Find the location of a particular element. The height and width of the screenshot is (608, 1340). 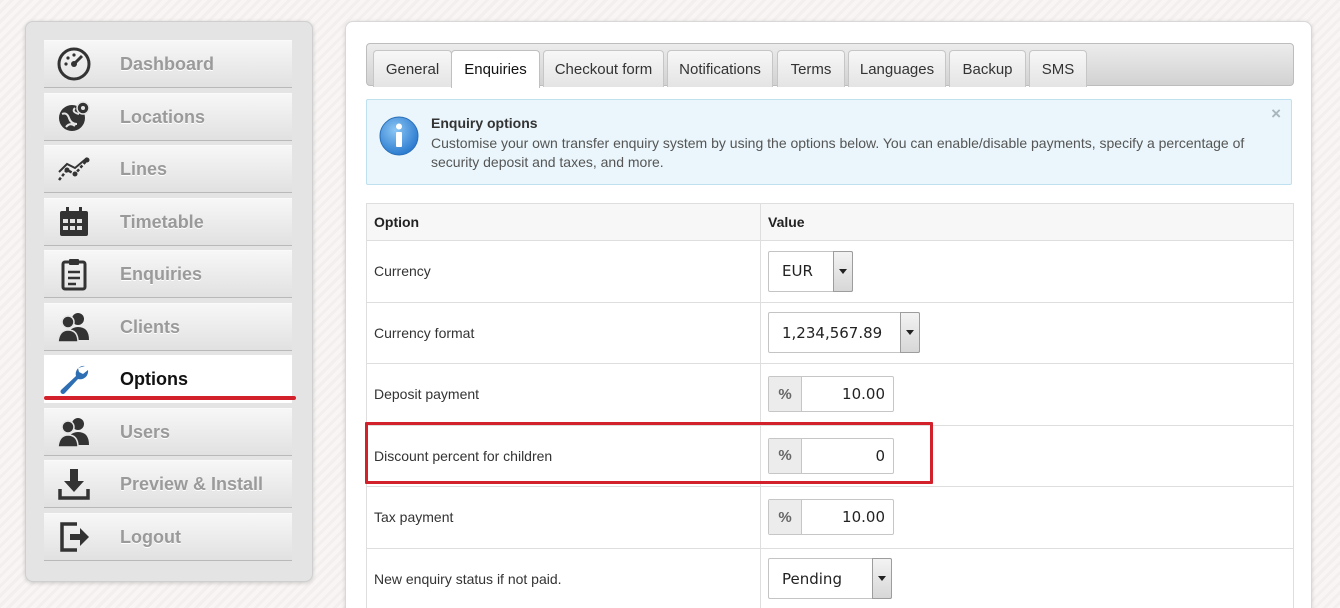

tab-sms: SMS is located at coordinates (1058, 68).